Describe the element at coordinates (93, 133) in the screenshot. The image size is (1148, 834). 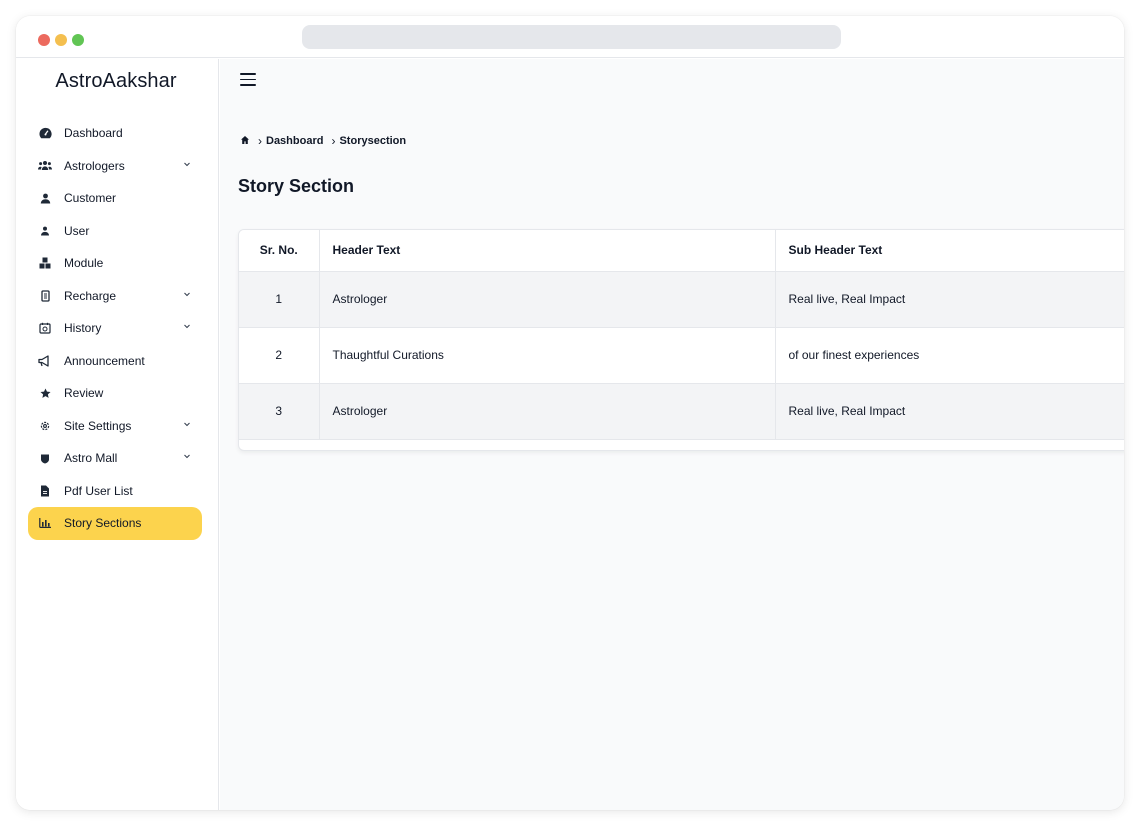
I see `sidebar-item-label: Dashboard` at that location.